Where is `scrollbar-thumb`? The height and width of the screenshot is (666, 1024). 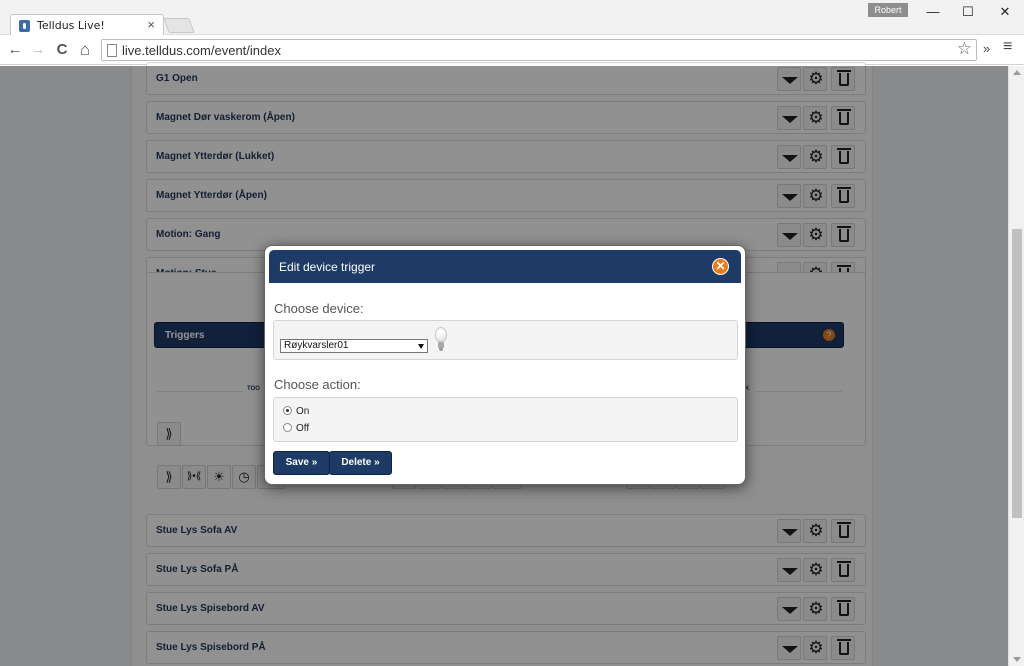
scrollbar-thumb is located at coordinates (1017, 373).